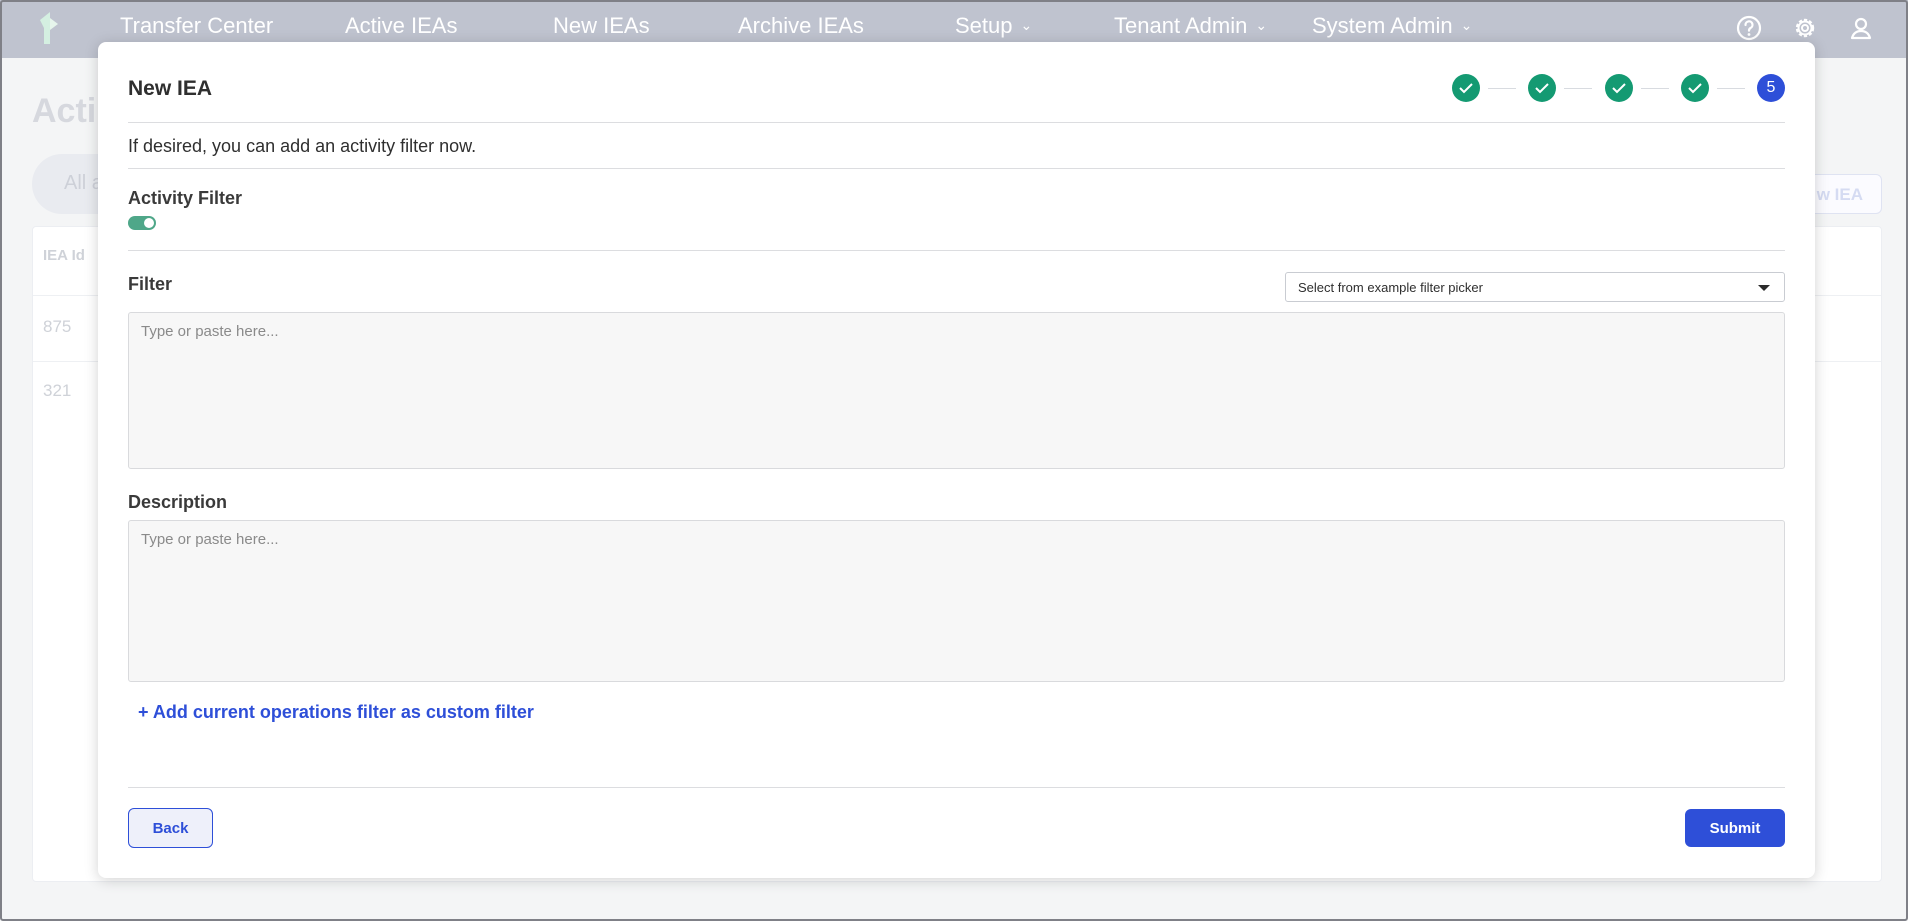 The image size is (1908, 921). What do you see at coordinates (1749, 28) in the screenshot?
I see `help-icon` at bounding box center [1749, 28].